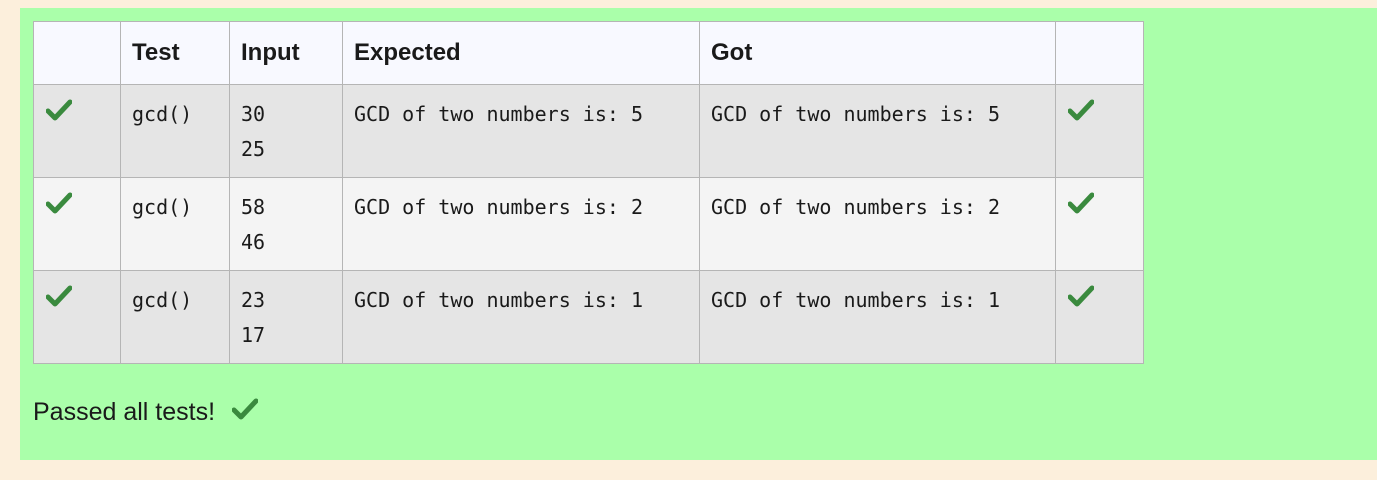 This screenshot has width=1377, height=480. Describe the element at coordinates (877, 131) in the screenshot. I see `got-cell: GCD of two numbers is: 5` at that location.